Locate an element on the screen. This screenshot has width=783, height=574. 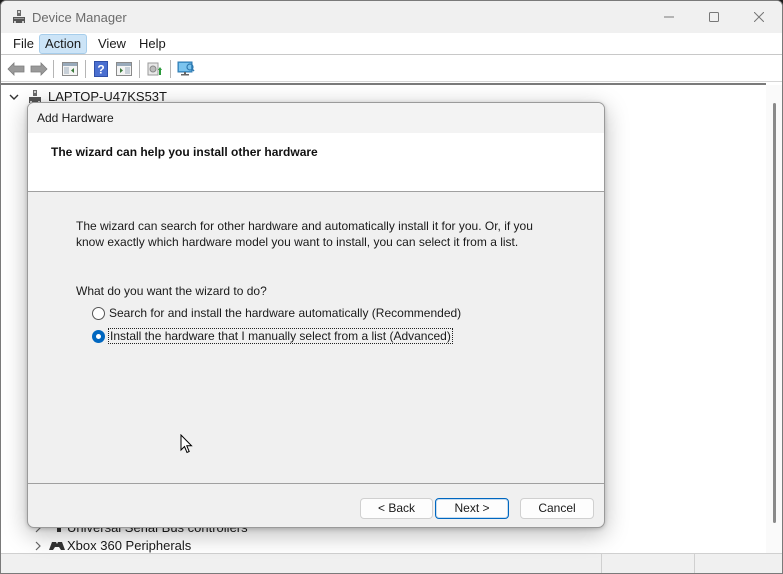
minimize-icon is located at coordinates (669, 17).